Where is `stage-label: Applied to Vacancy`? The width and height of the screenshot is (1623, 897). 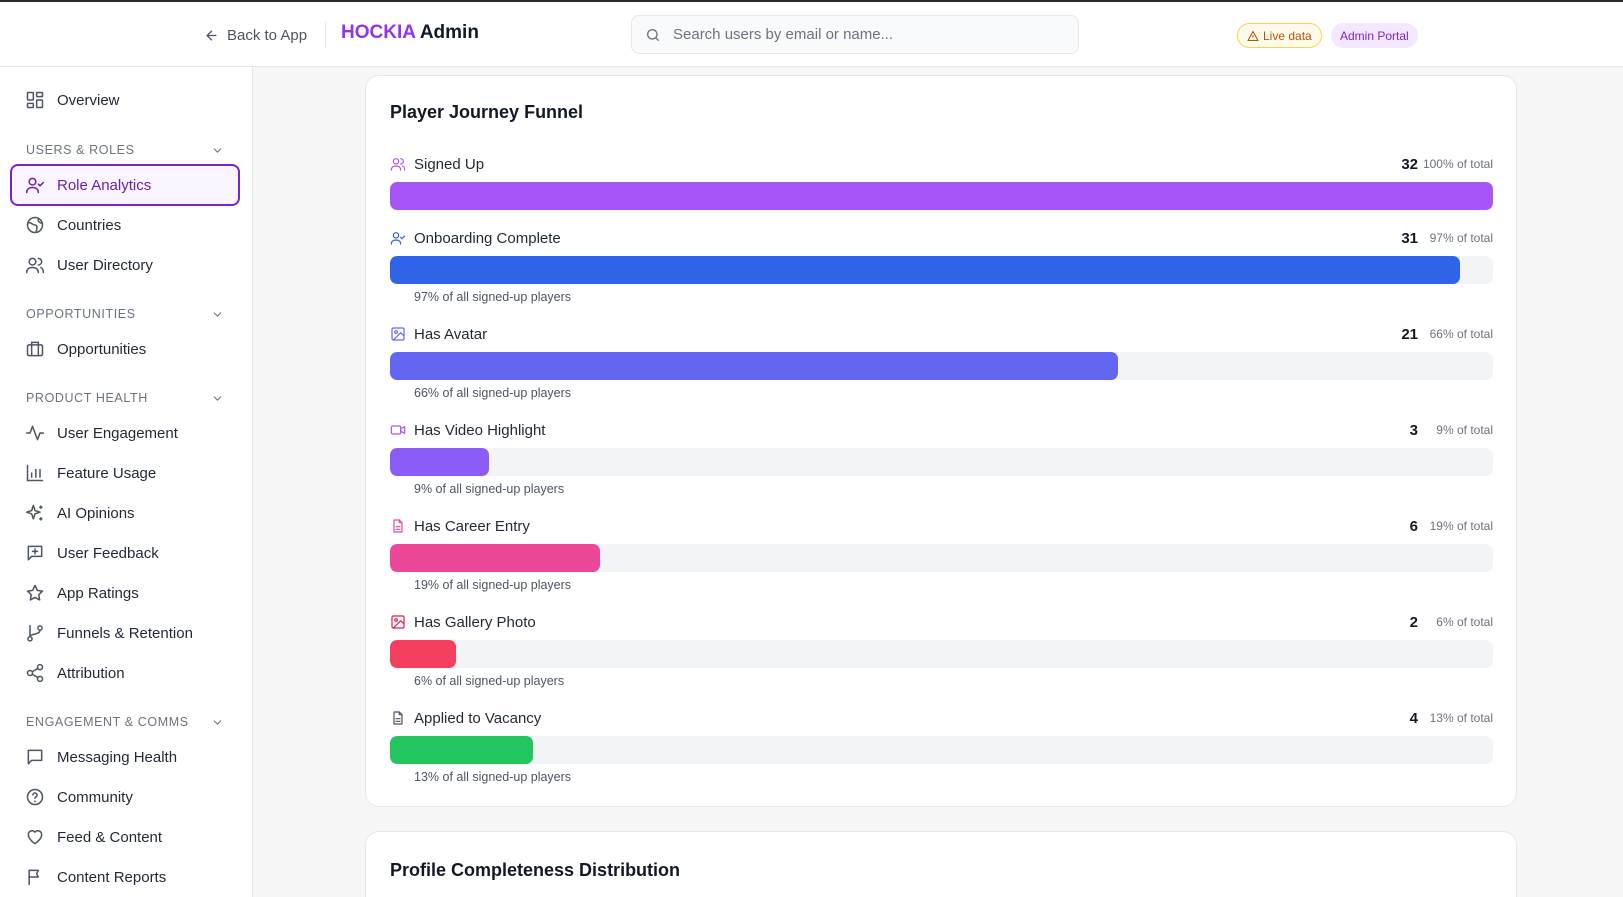
stage-label: Applied to Vacancy is located at coordinates (465, 718).